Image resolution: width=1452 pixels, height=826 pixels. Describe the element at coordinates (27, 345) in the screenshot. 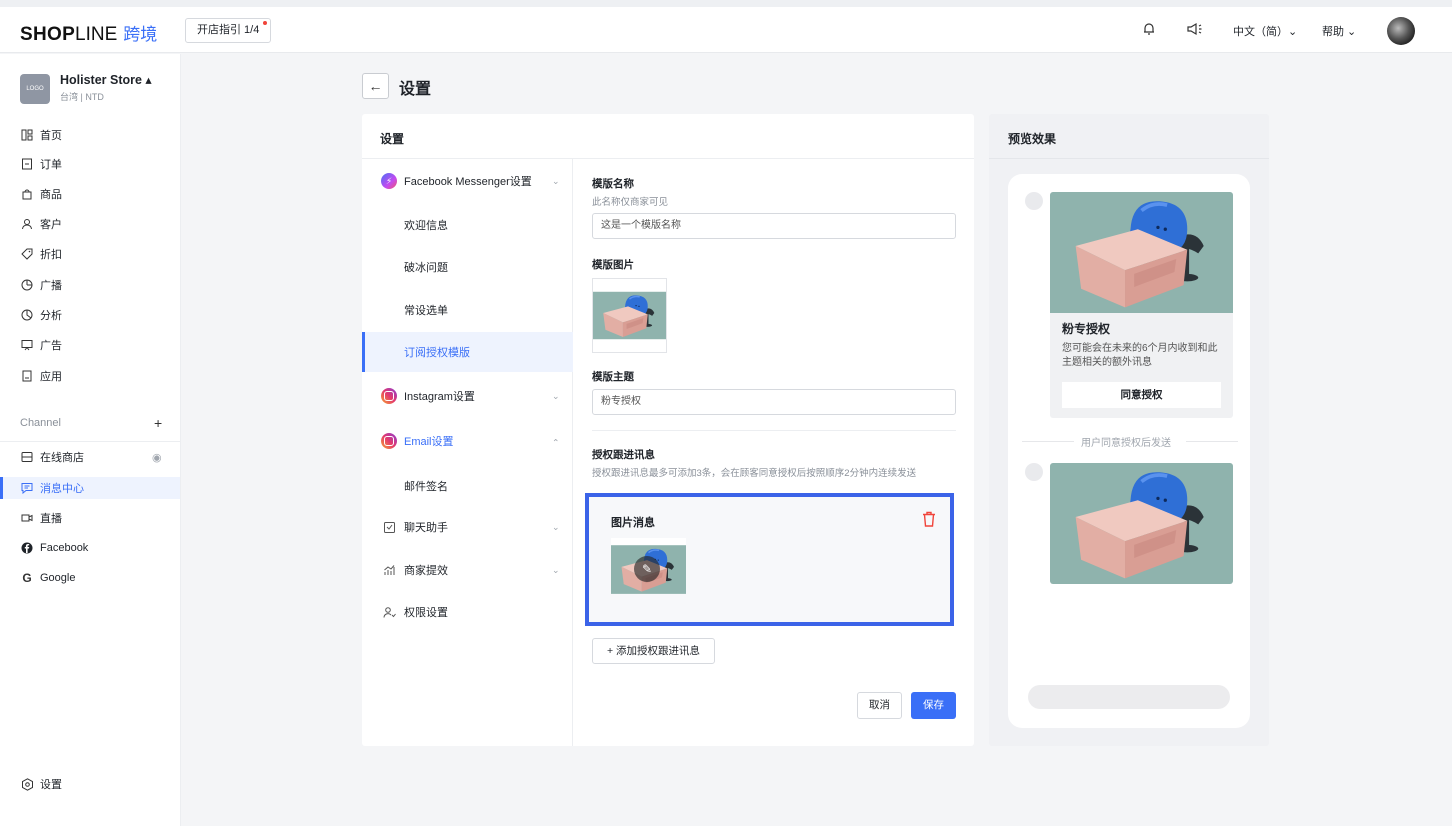

I see `ads-icon` at that location.